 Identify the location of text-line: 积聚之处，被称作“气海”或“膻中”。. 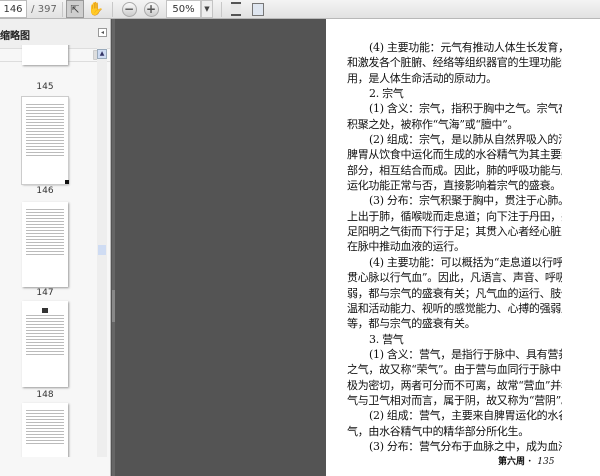
(433, 124).